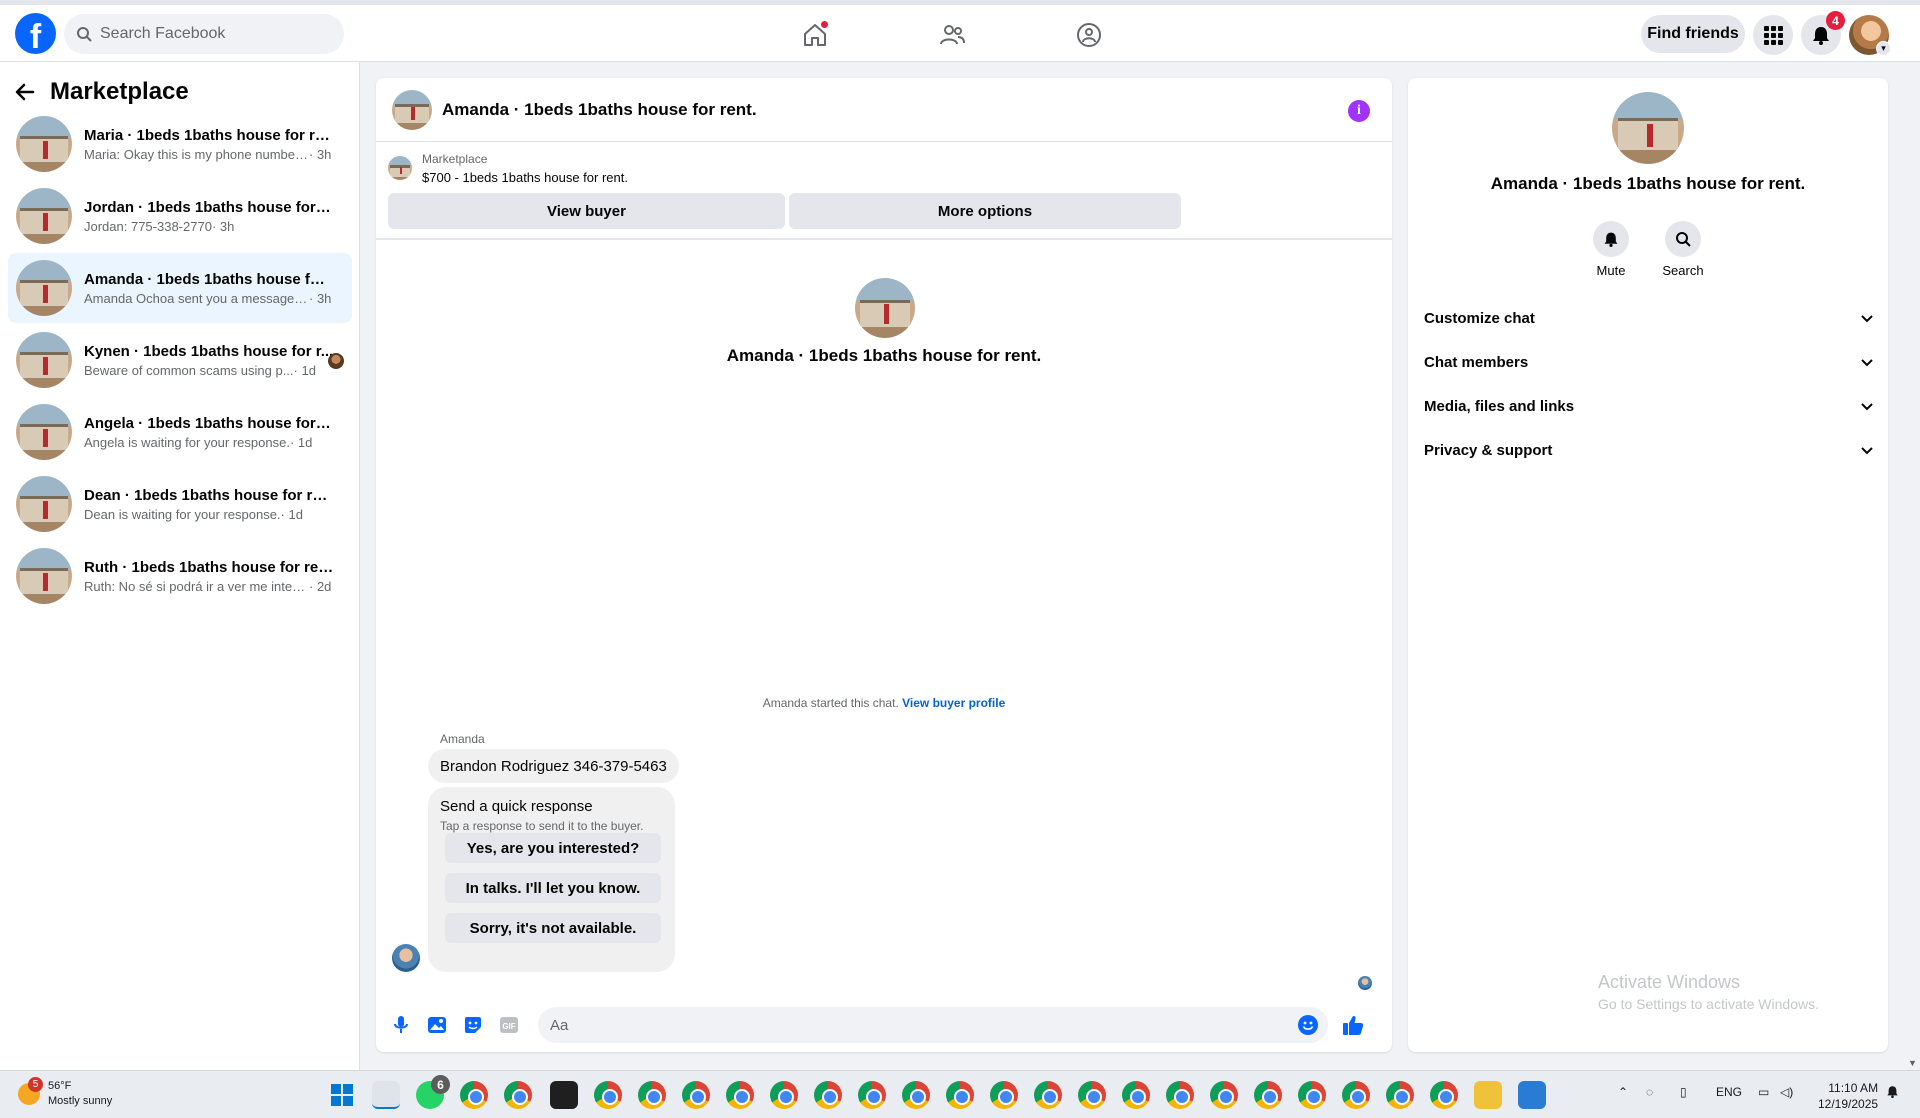 Image resolution: width=1920 pixels, height=1118 pixels. I want to click on battery-icon: ▯, so click(1683, 1092).